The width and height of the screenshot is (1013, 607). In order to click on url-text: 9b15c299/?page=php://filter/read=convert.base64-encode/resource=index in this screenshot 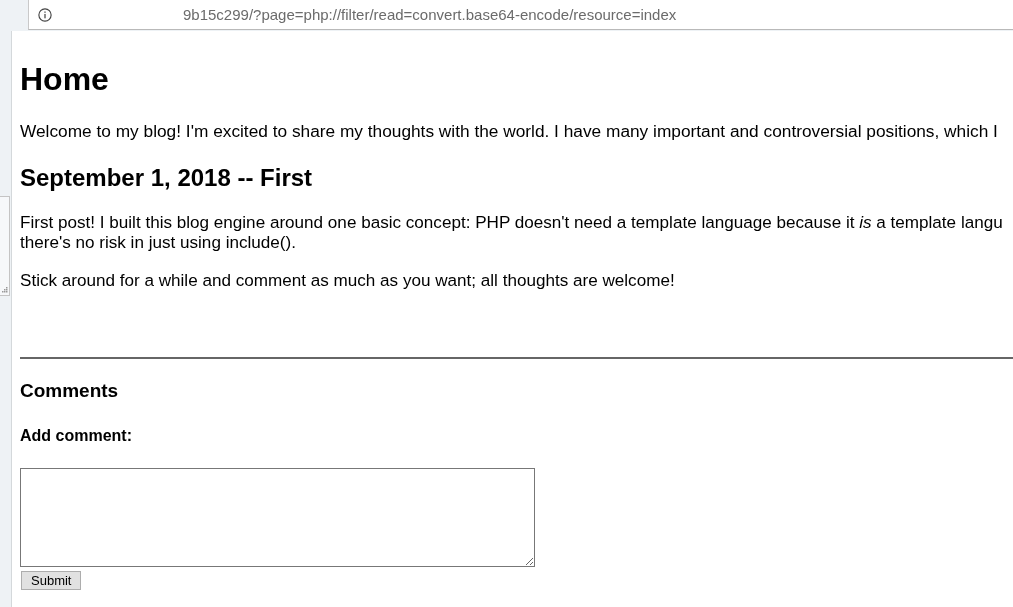, I will do `click(430, 14)`.